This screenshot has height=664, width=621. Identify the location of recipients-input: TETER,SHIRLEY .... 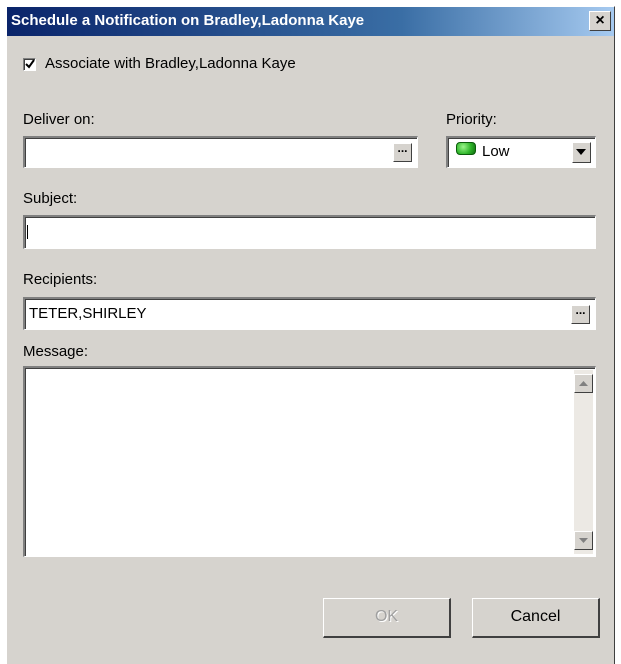
(309, 313).